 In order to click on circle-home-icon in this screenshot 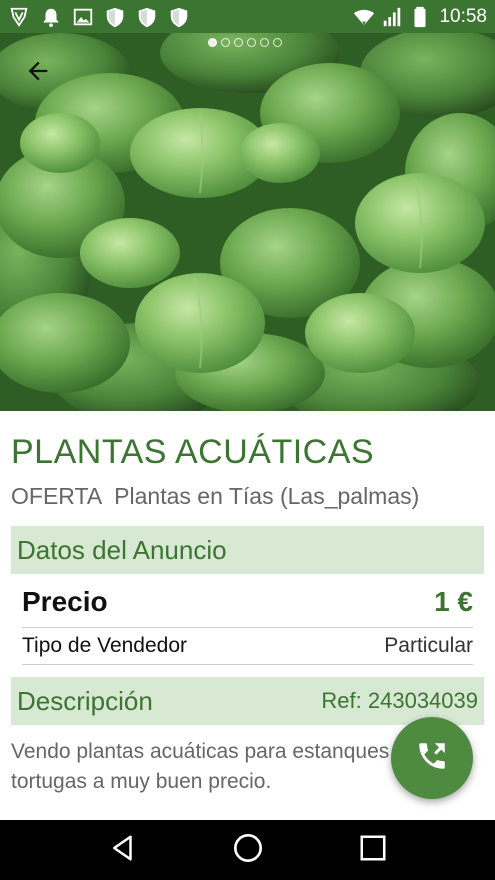, I will do `click(248, 850)`.